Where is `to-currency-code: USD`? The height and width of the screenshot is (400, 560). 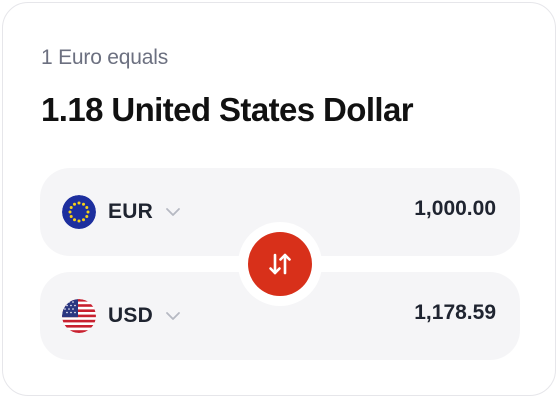 to-currency-code: USD is located at coordinates (130, 315).